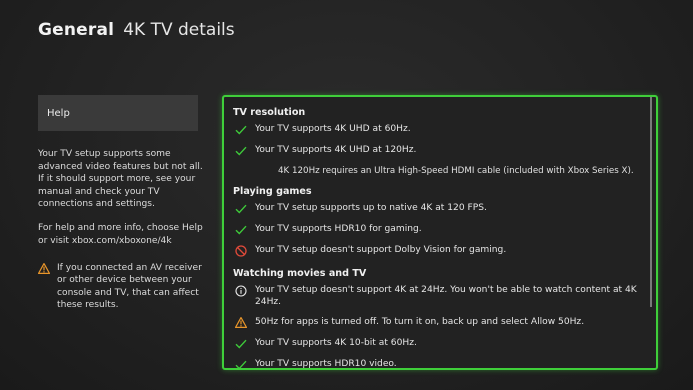 The width and height of the screenshot is (693, 390). Describe the element at coordinates (437, 150) in the screenshot. I see `list-item: Your TV supports 4K UHD at 120Hz.` at that location.